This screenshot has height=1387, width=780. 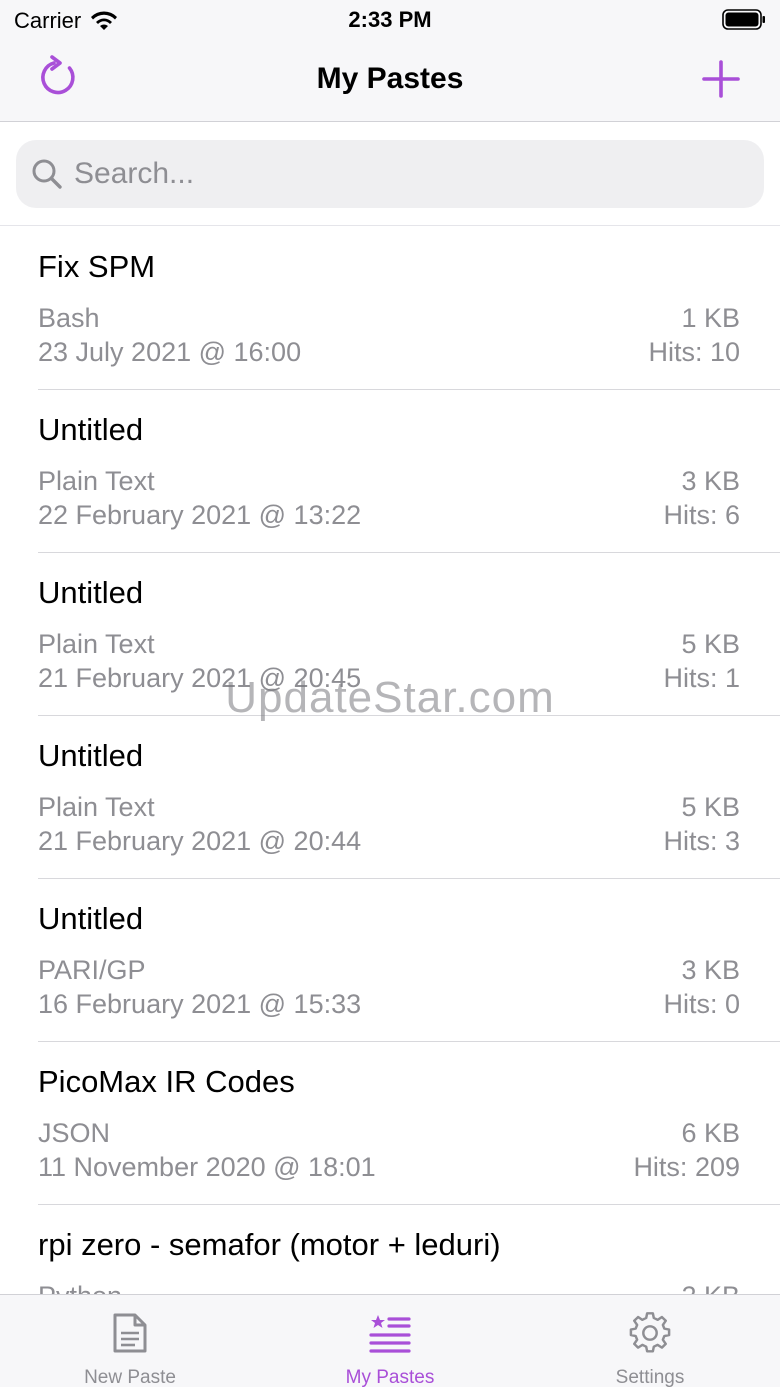 I want to click on tab-bar: New Paste My Pastes Settings, so click(x=390, y=1340).